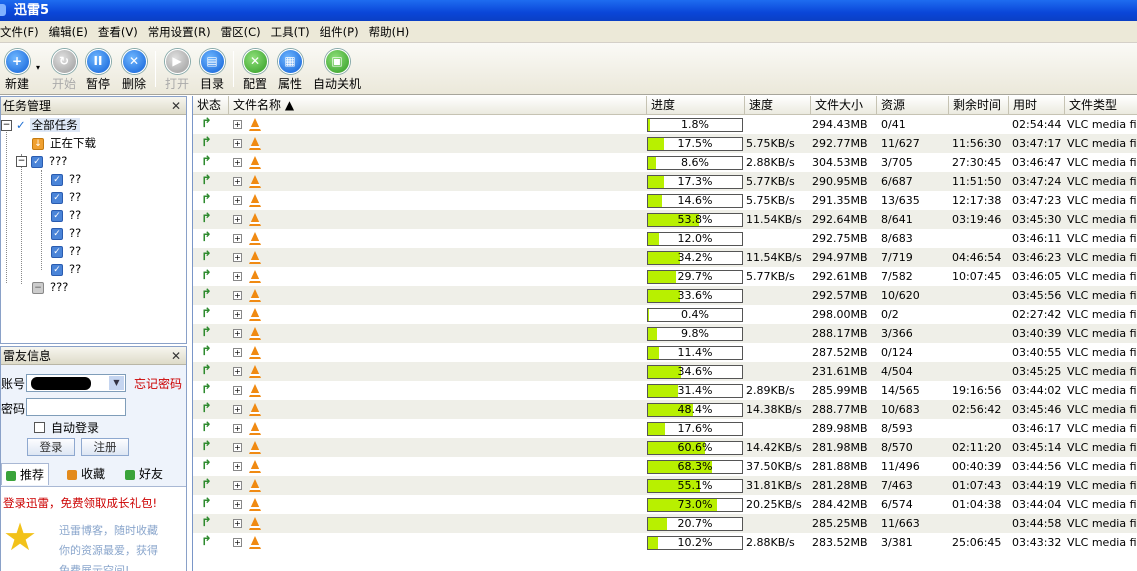 This screenshot has height=571, width=1137. Describe the element at coordinates (50, 287) in the screenshot. I see `tree-item-group2: −???` at that location.